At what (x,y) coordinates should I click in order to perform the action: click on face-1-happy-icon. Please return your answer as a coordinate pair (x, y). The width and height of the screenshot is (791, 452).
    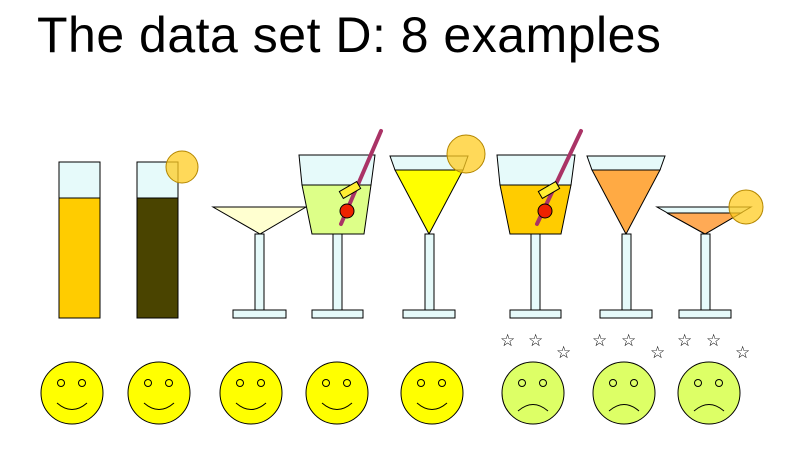
    Looking at the image, I should click on (72, 393).